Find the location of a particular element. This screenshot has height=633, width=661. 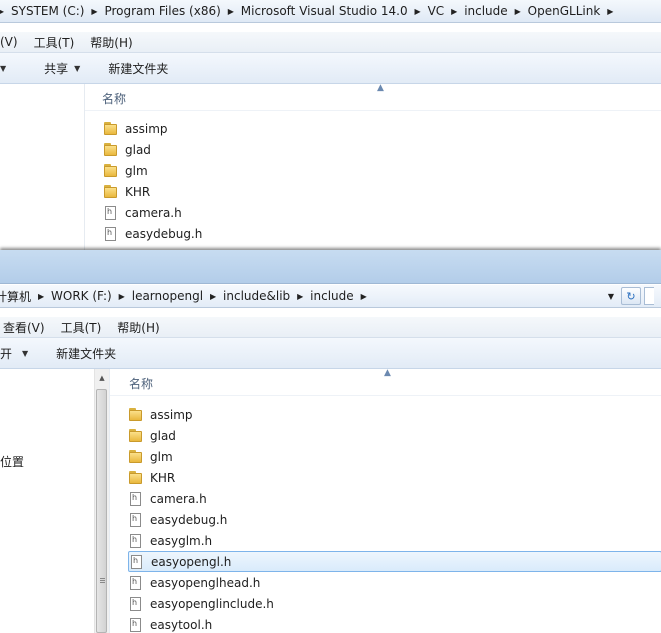

open-button: 开 ▼ is located at coordinates (14, 353).